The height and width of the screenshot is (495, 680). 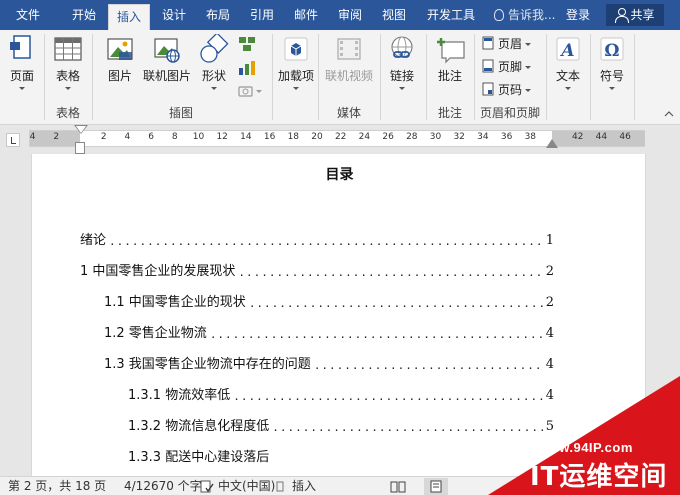 What do you see at coordinates (451, 15) in the screenshot?
I see `tab-developer: 开发工具` at bounding box center [451, 15].